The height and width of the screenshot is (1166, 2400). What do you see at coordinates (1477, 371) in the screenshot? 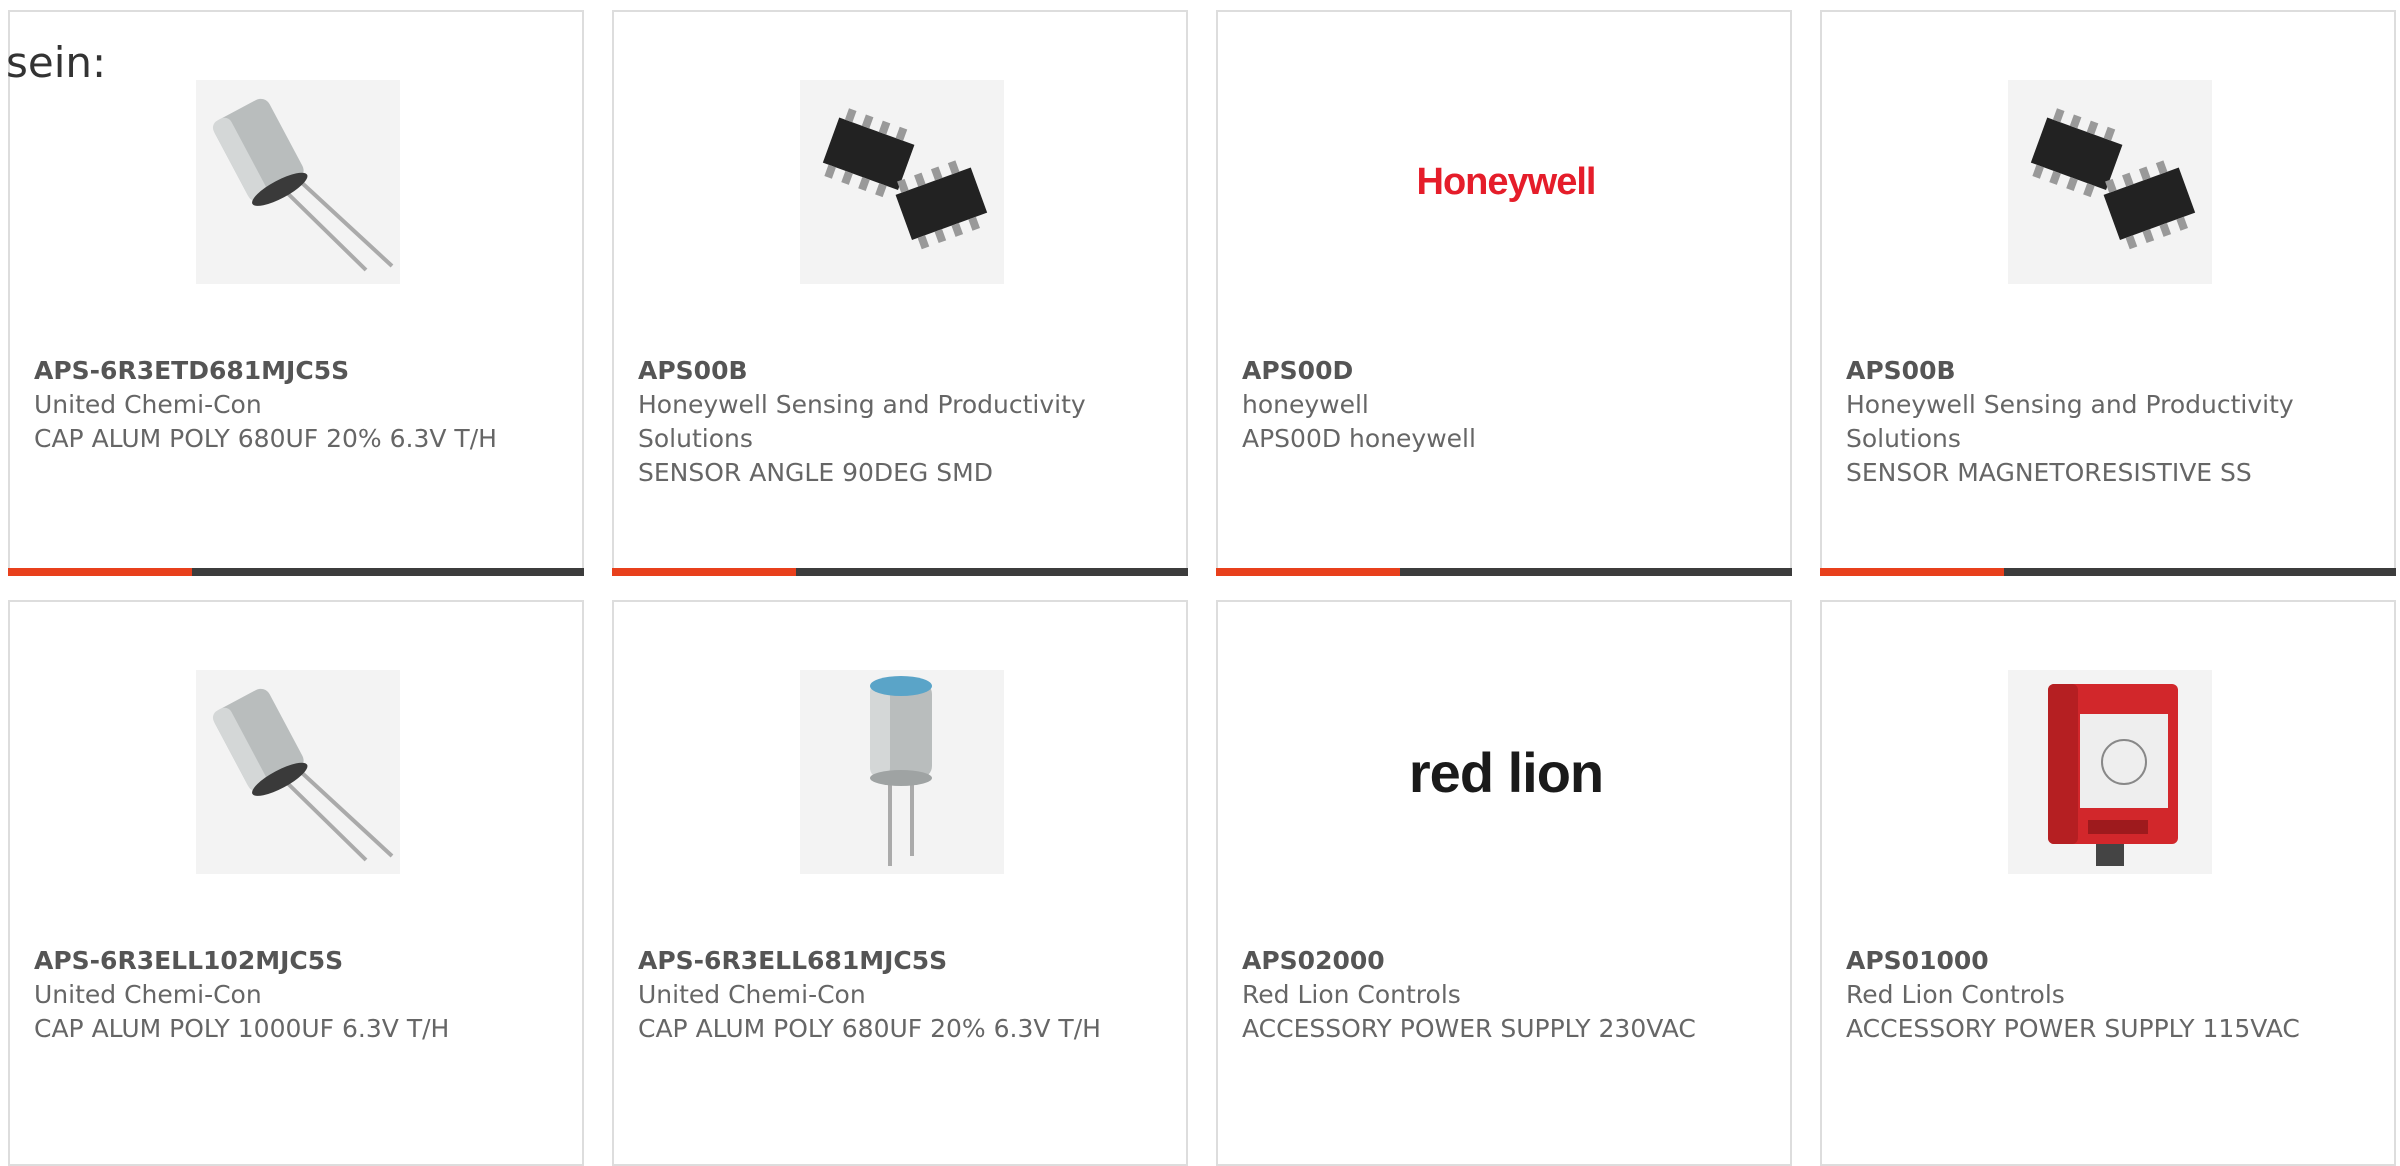
I see `part-number: APS00D` at bounding box center [1477, 371].